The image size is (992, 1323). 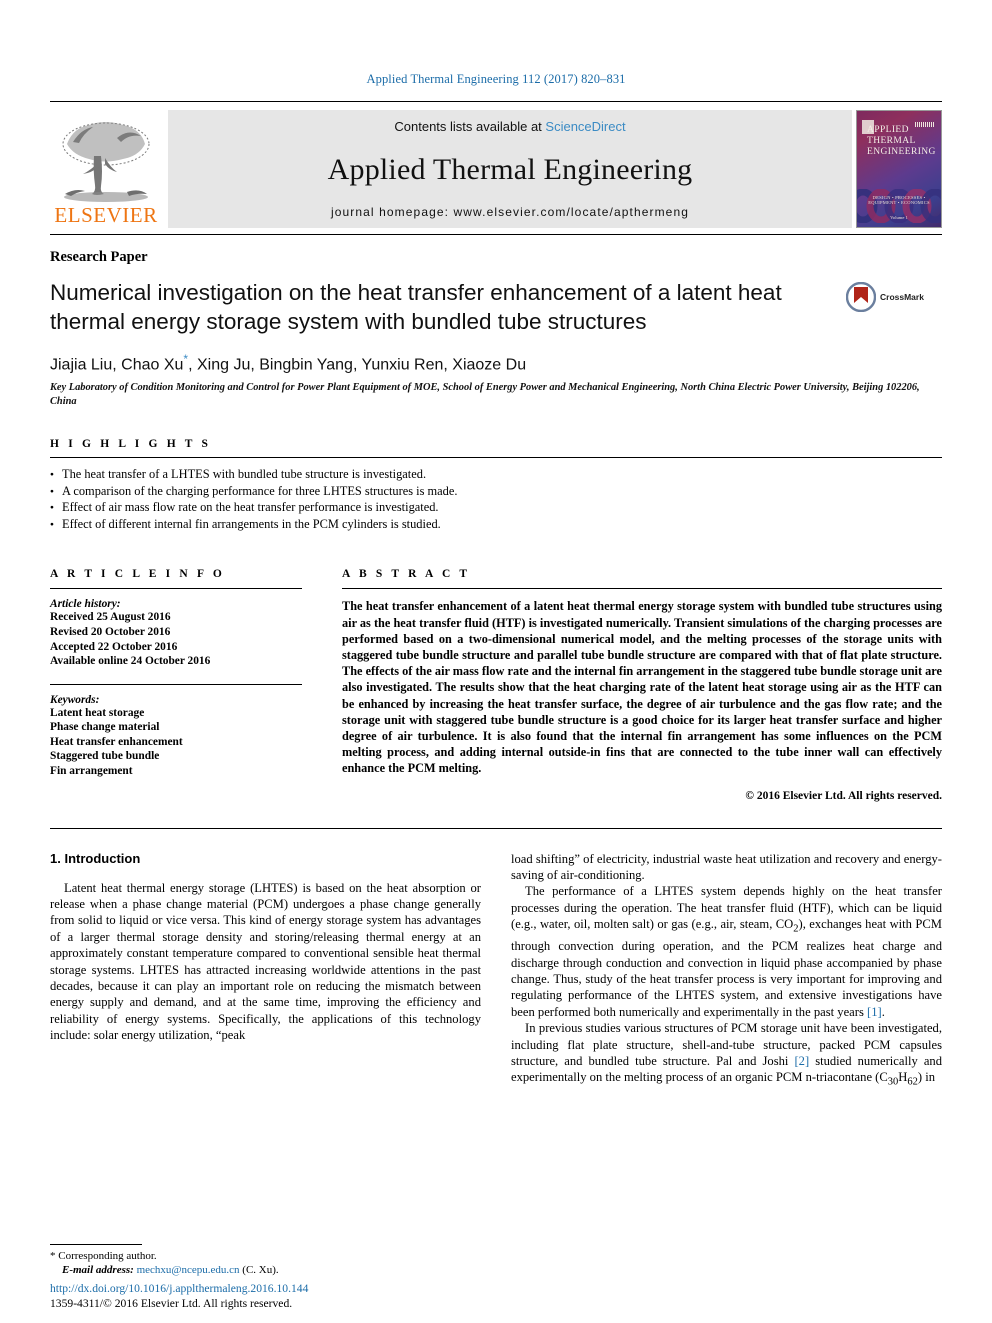 I want to click on article-info-heading: A R T I C L E I N F O, so click(x=137, y=574).